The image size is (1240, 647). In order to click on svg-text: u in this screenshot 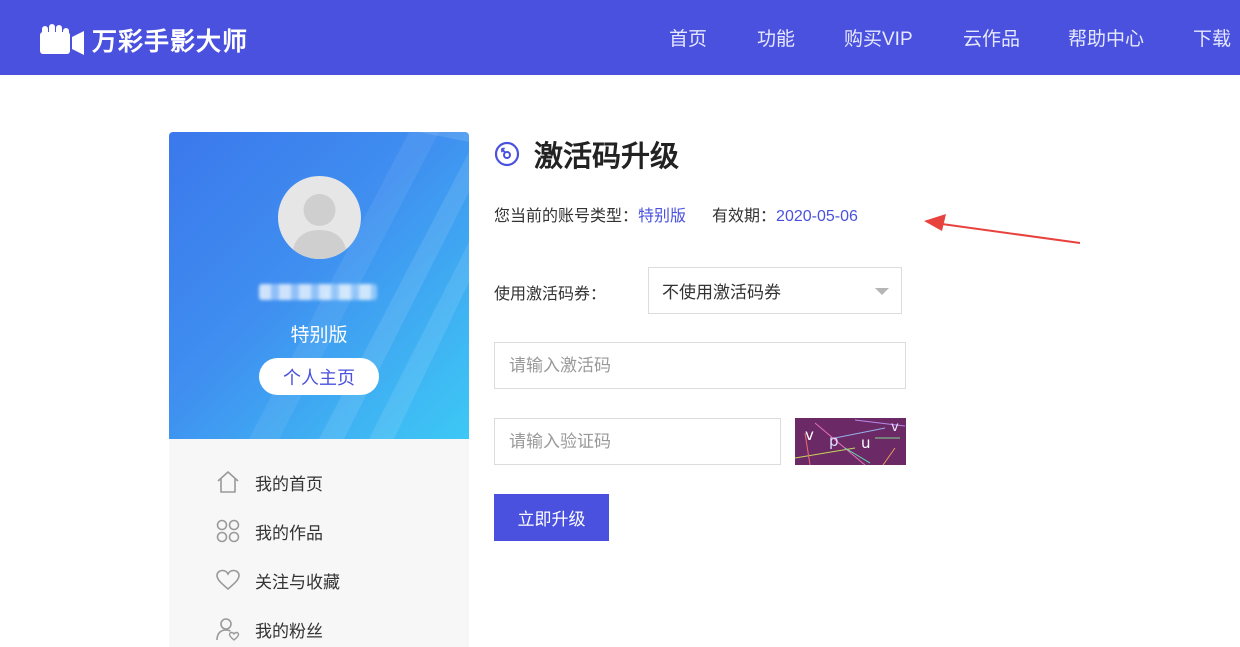, I will do `click(866, 443)`.